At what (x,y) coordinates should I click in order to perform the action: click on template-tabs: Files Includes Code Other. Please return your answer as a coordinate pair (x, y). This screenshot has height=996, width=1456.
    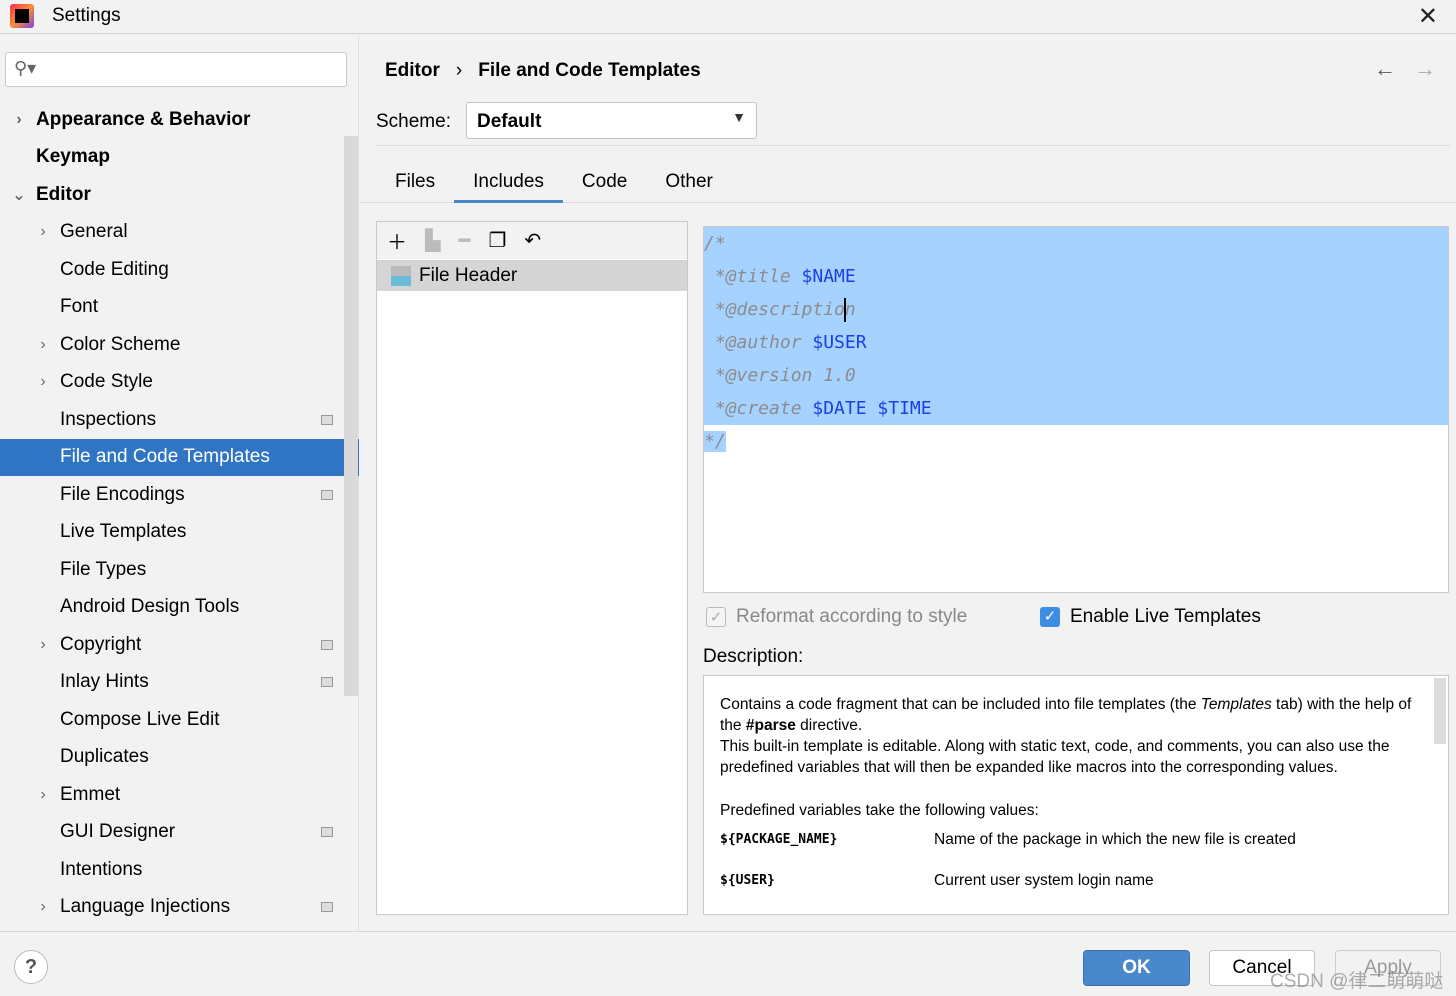
    Looking at the image, I should click on (554, 182).